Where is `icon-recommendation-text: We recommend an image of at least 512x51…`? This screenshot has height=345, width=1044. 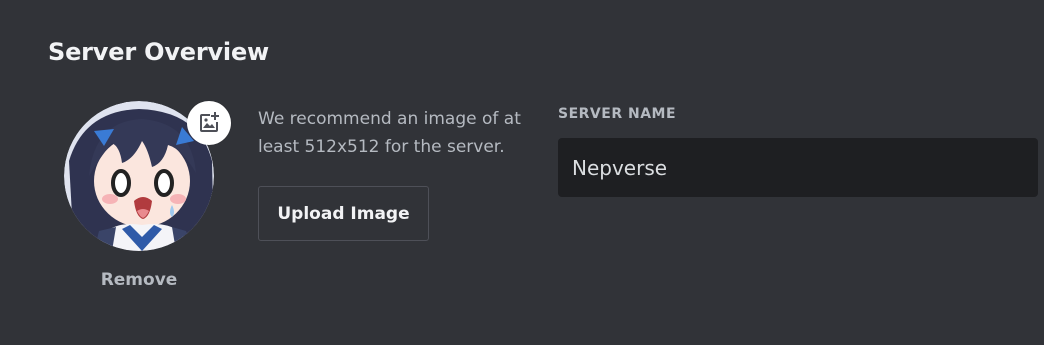
icon-recommendation-text: We recommend an image of at least 512x51… is located at coordinates (389, 133).